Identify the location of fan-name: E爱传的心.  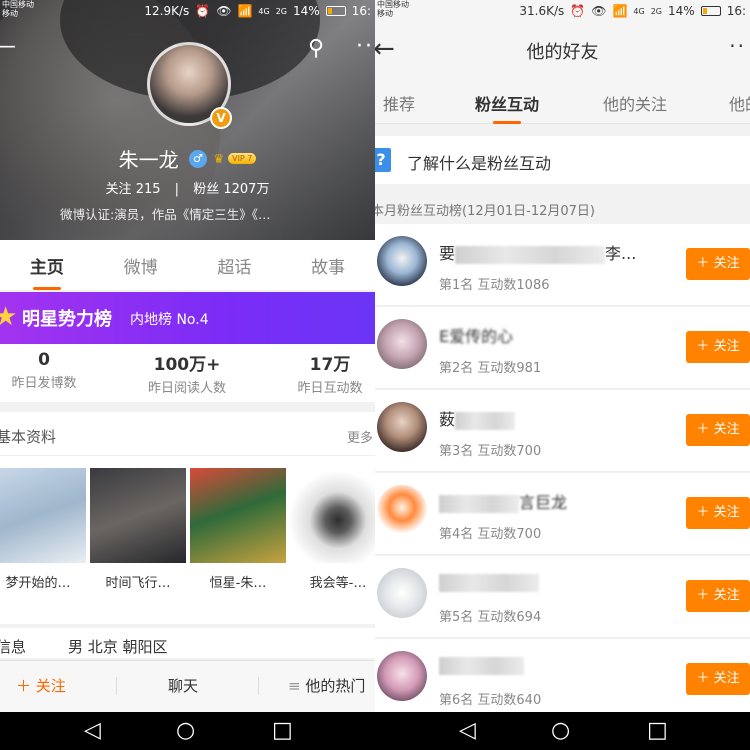
(476, 336).